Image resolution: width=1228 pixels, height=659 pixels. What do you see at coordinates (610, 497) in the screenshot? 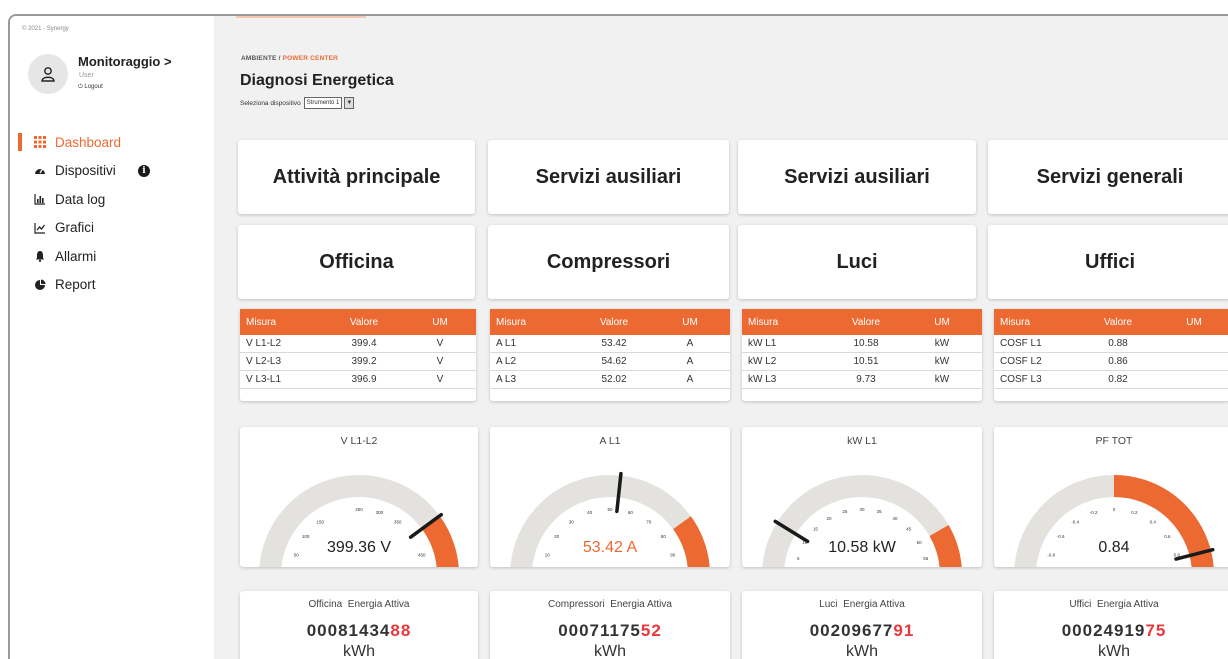
I see `gauge-card: A L1 0102030405060708090100 53.42 A` at bounding box center [610, 497].